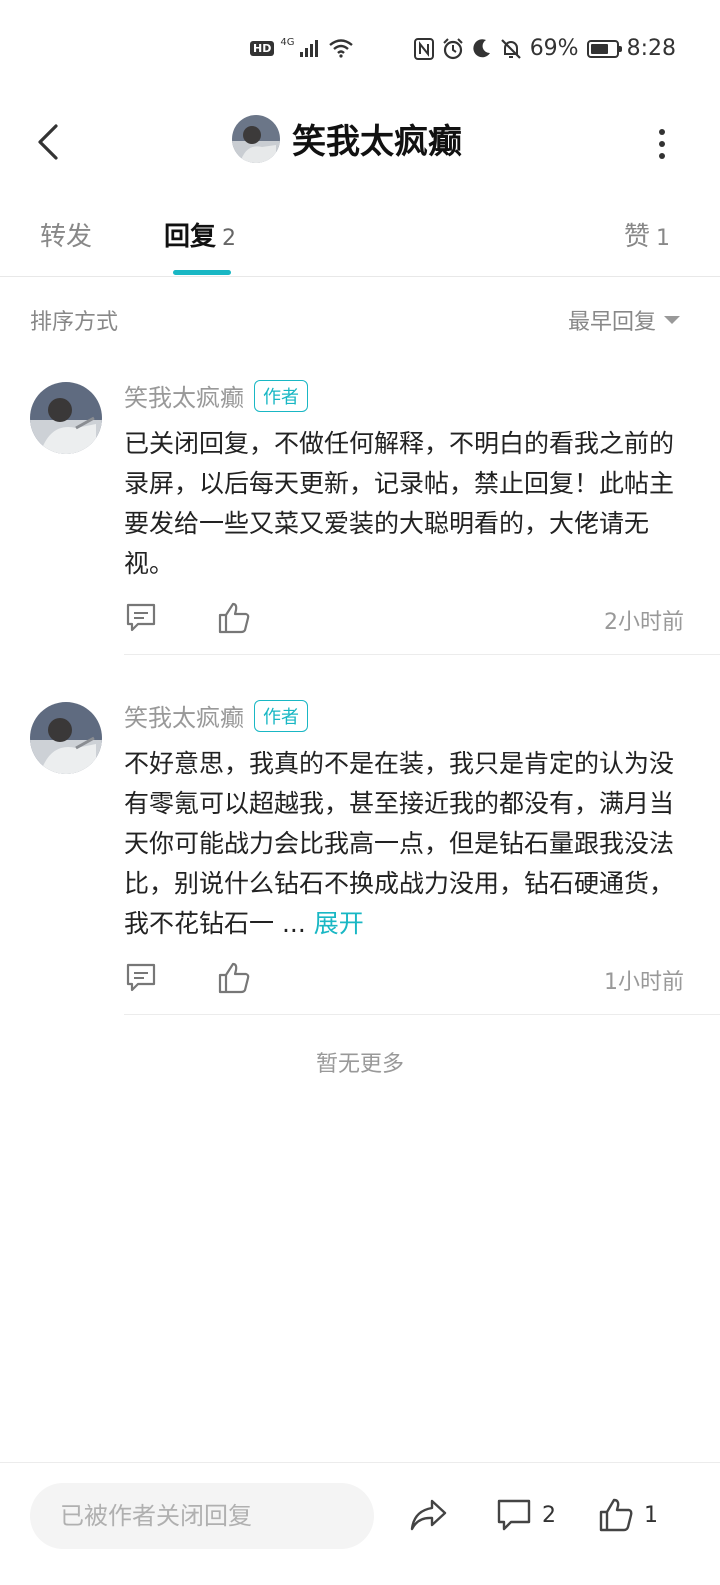 Image resolution: width=720 pixels, height=1585 pixels. What do you see at coordinates (611, 322) in the screenshot?
I see `sort-value: 最早回复` at bounding box center [611, 322].